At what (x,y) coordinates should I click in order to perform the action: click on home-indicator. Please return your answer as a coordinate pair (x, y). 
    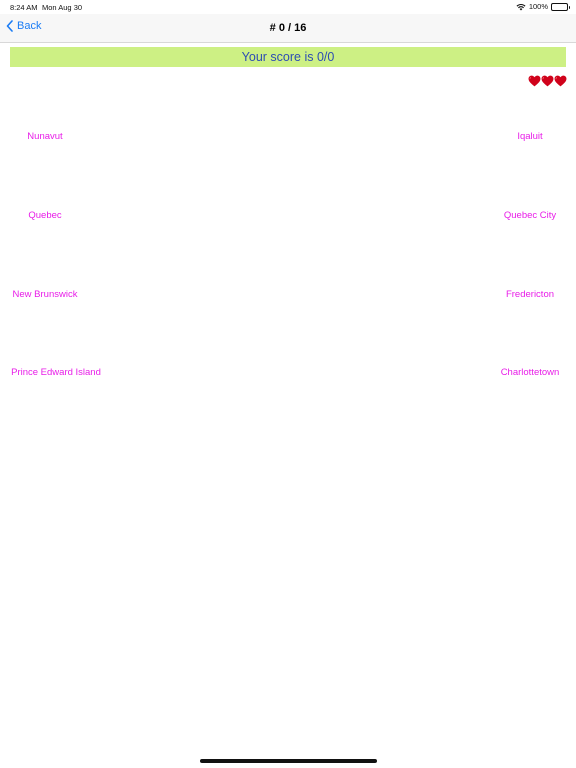
    Looking at the image, I should click on (288, 761).